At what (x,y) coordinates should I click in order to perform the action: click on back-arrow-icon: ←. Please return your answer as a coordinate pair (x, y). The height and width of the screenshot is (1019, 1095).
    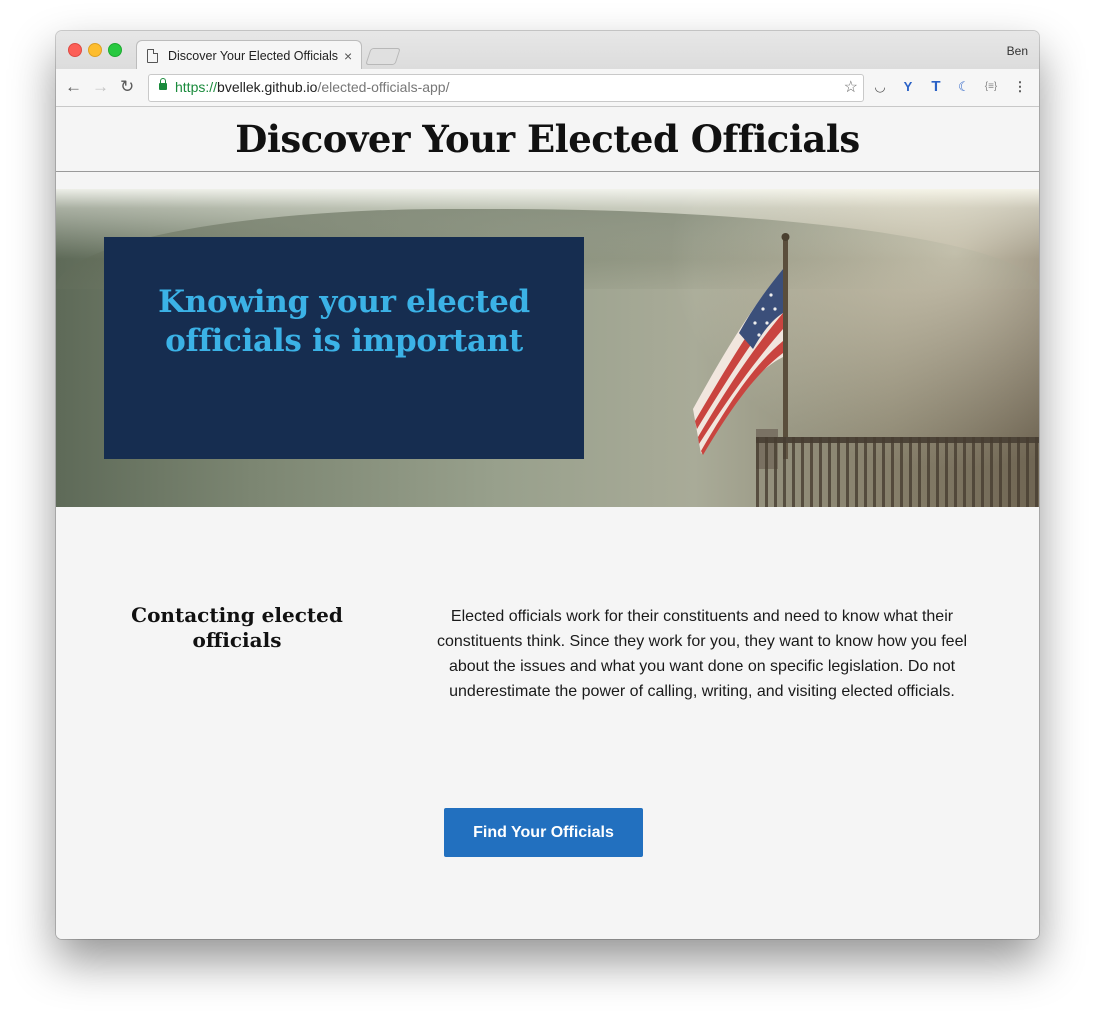
    Looking at the image, I should click on (73, 87).